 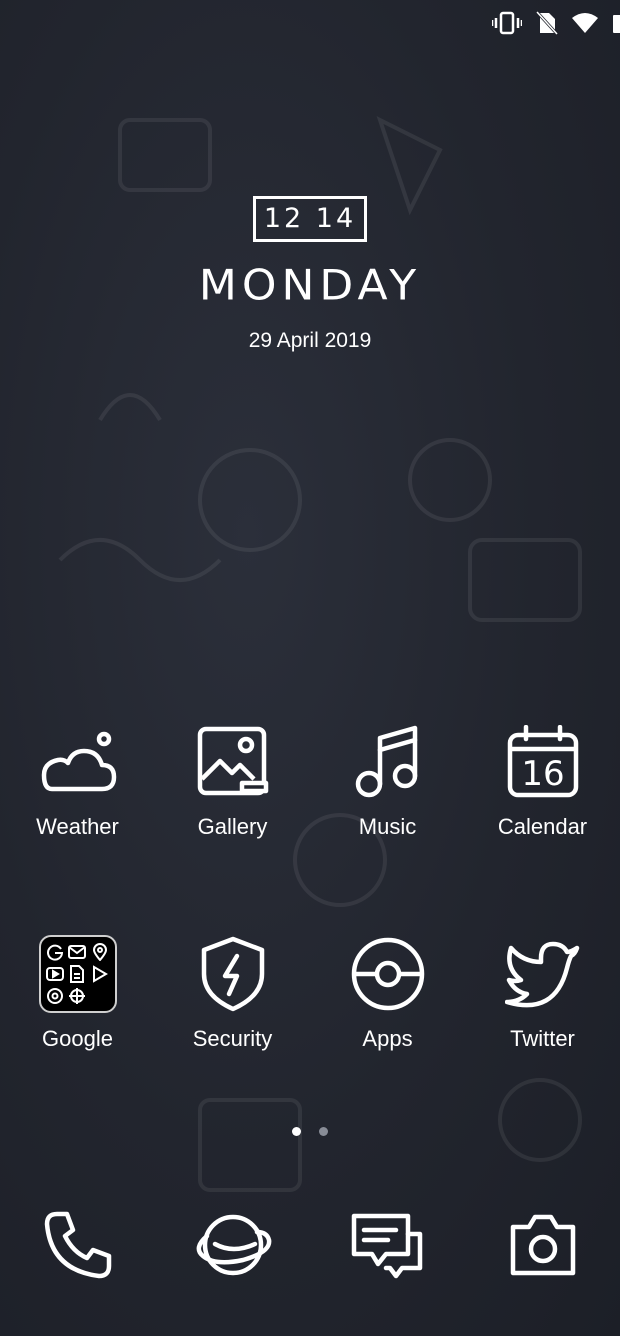 What do you see at coordinates (77, 996) in the screenshot?
I see `photos-icon` at bounding box center [77, 996].